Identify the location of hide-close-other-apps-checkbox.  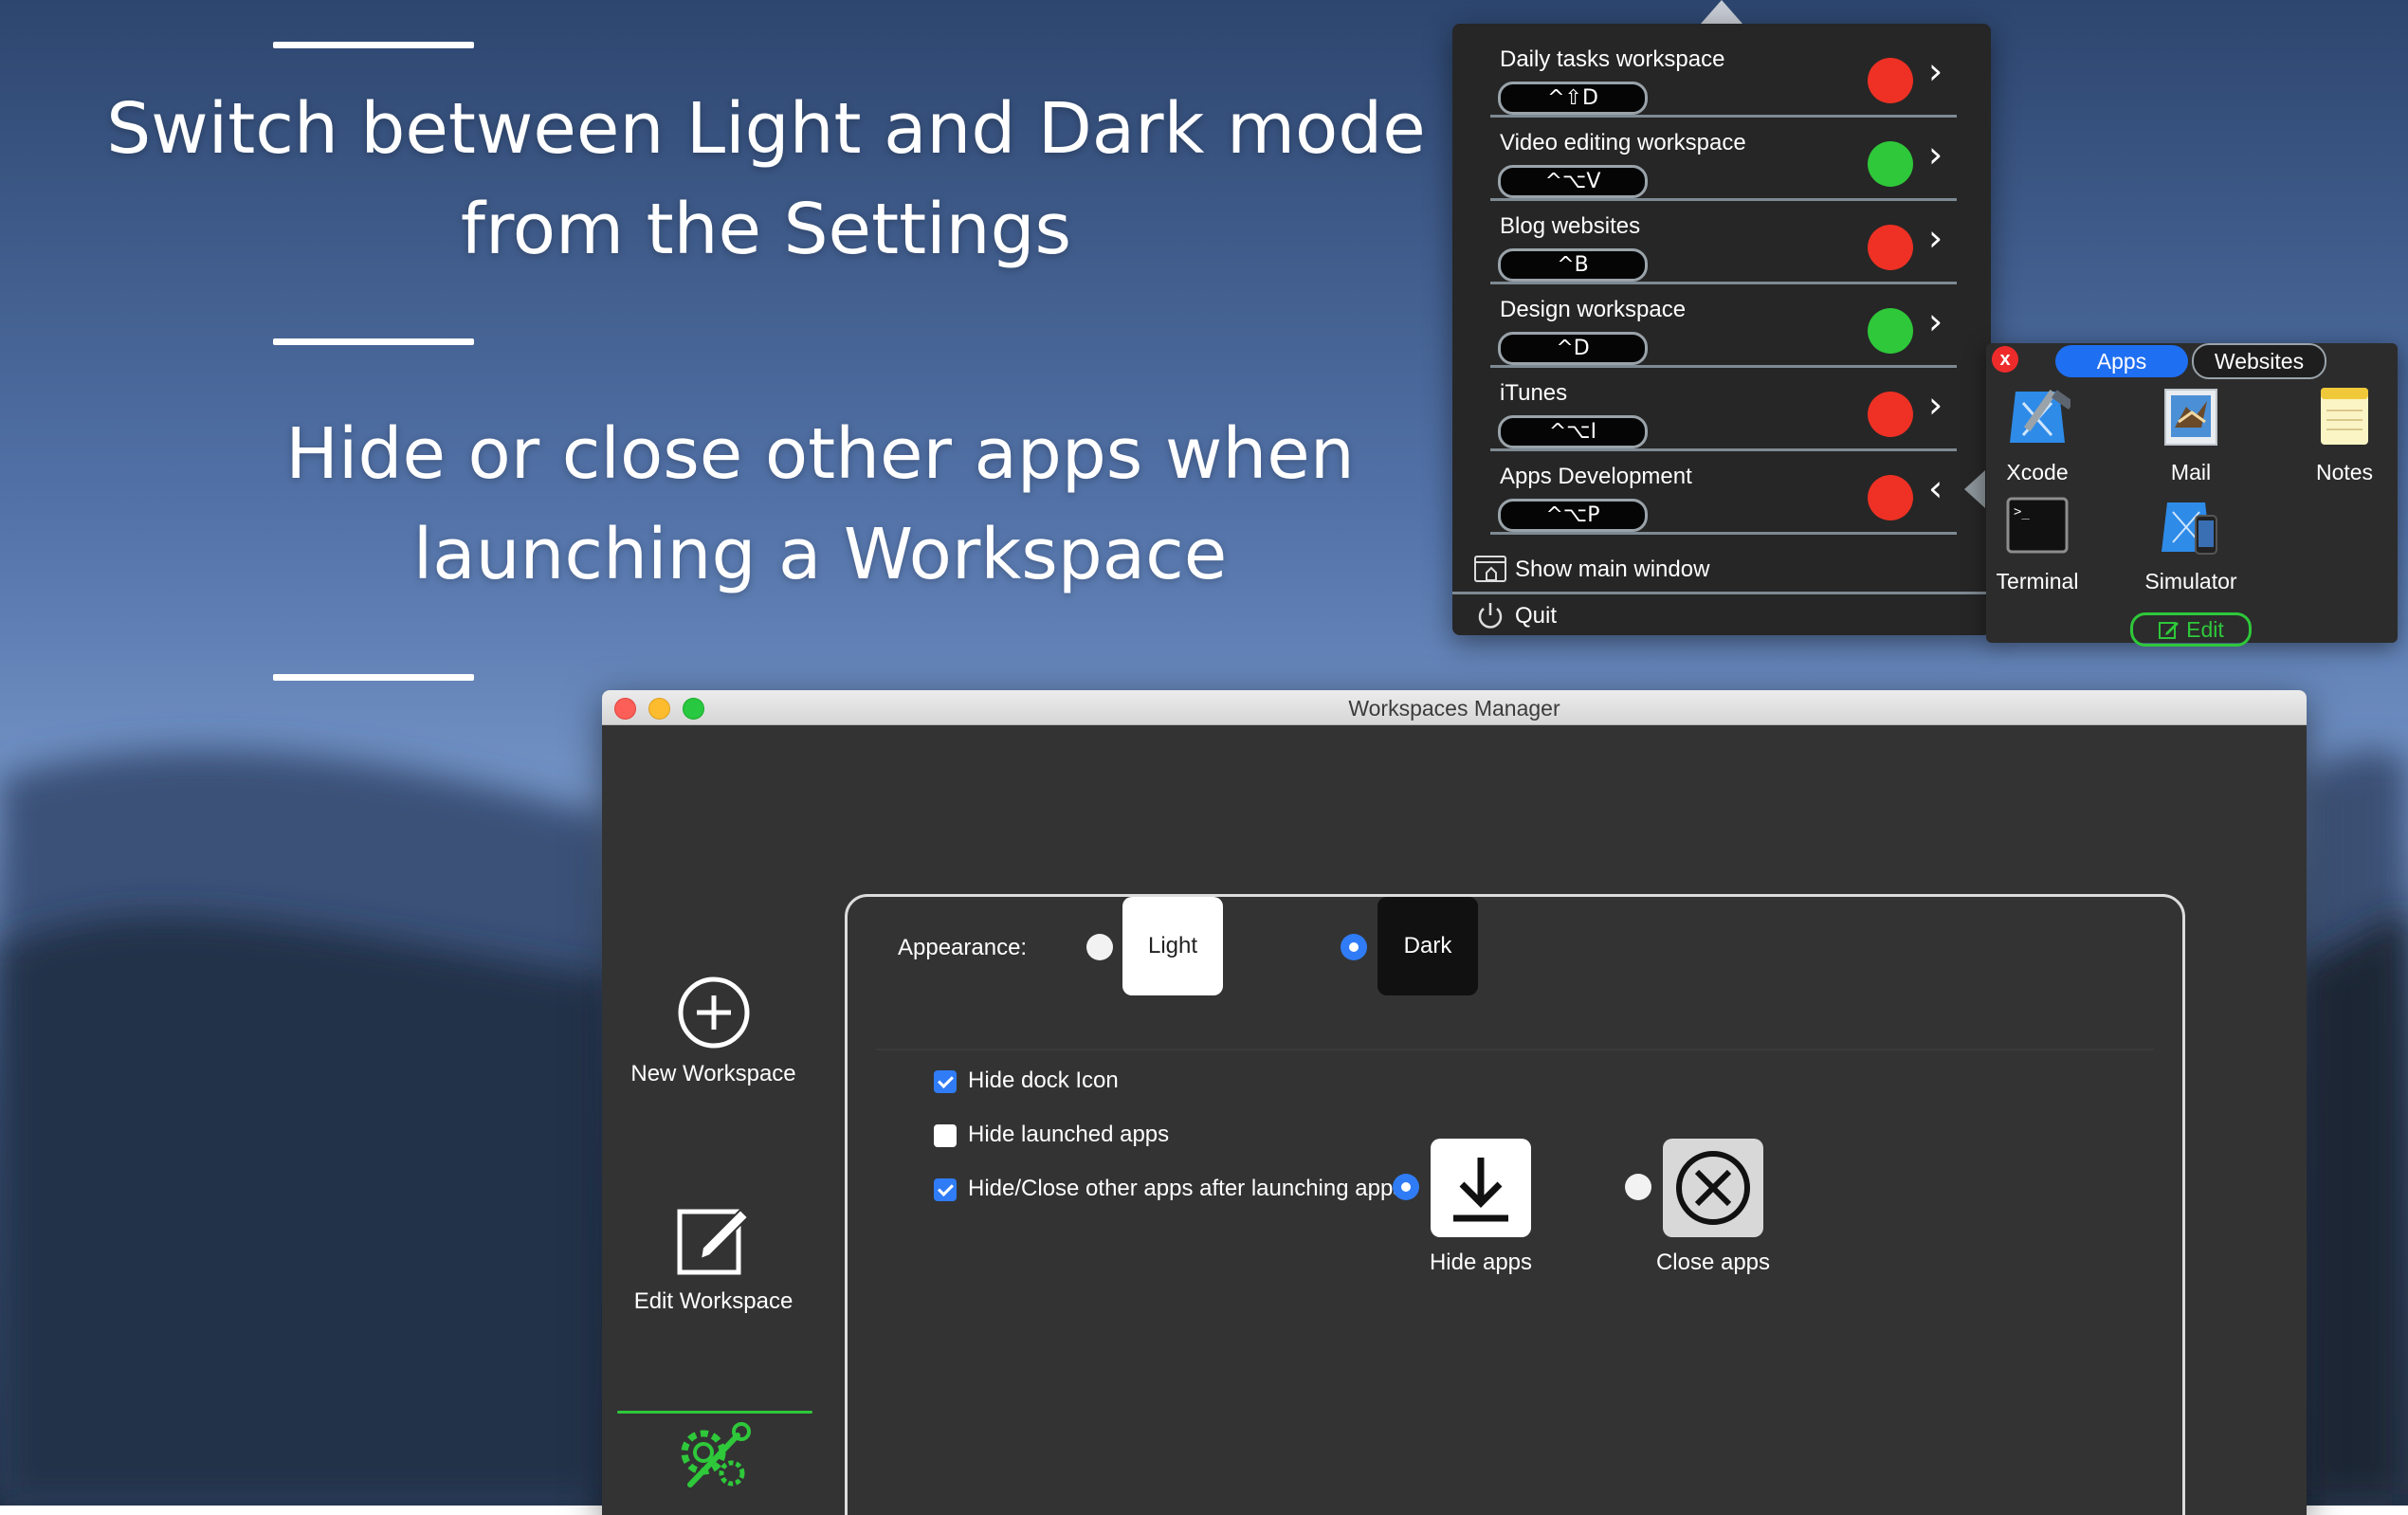
(945, 1189).